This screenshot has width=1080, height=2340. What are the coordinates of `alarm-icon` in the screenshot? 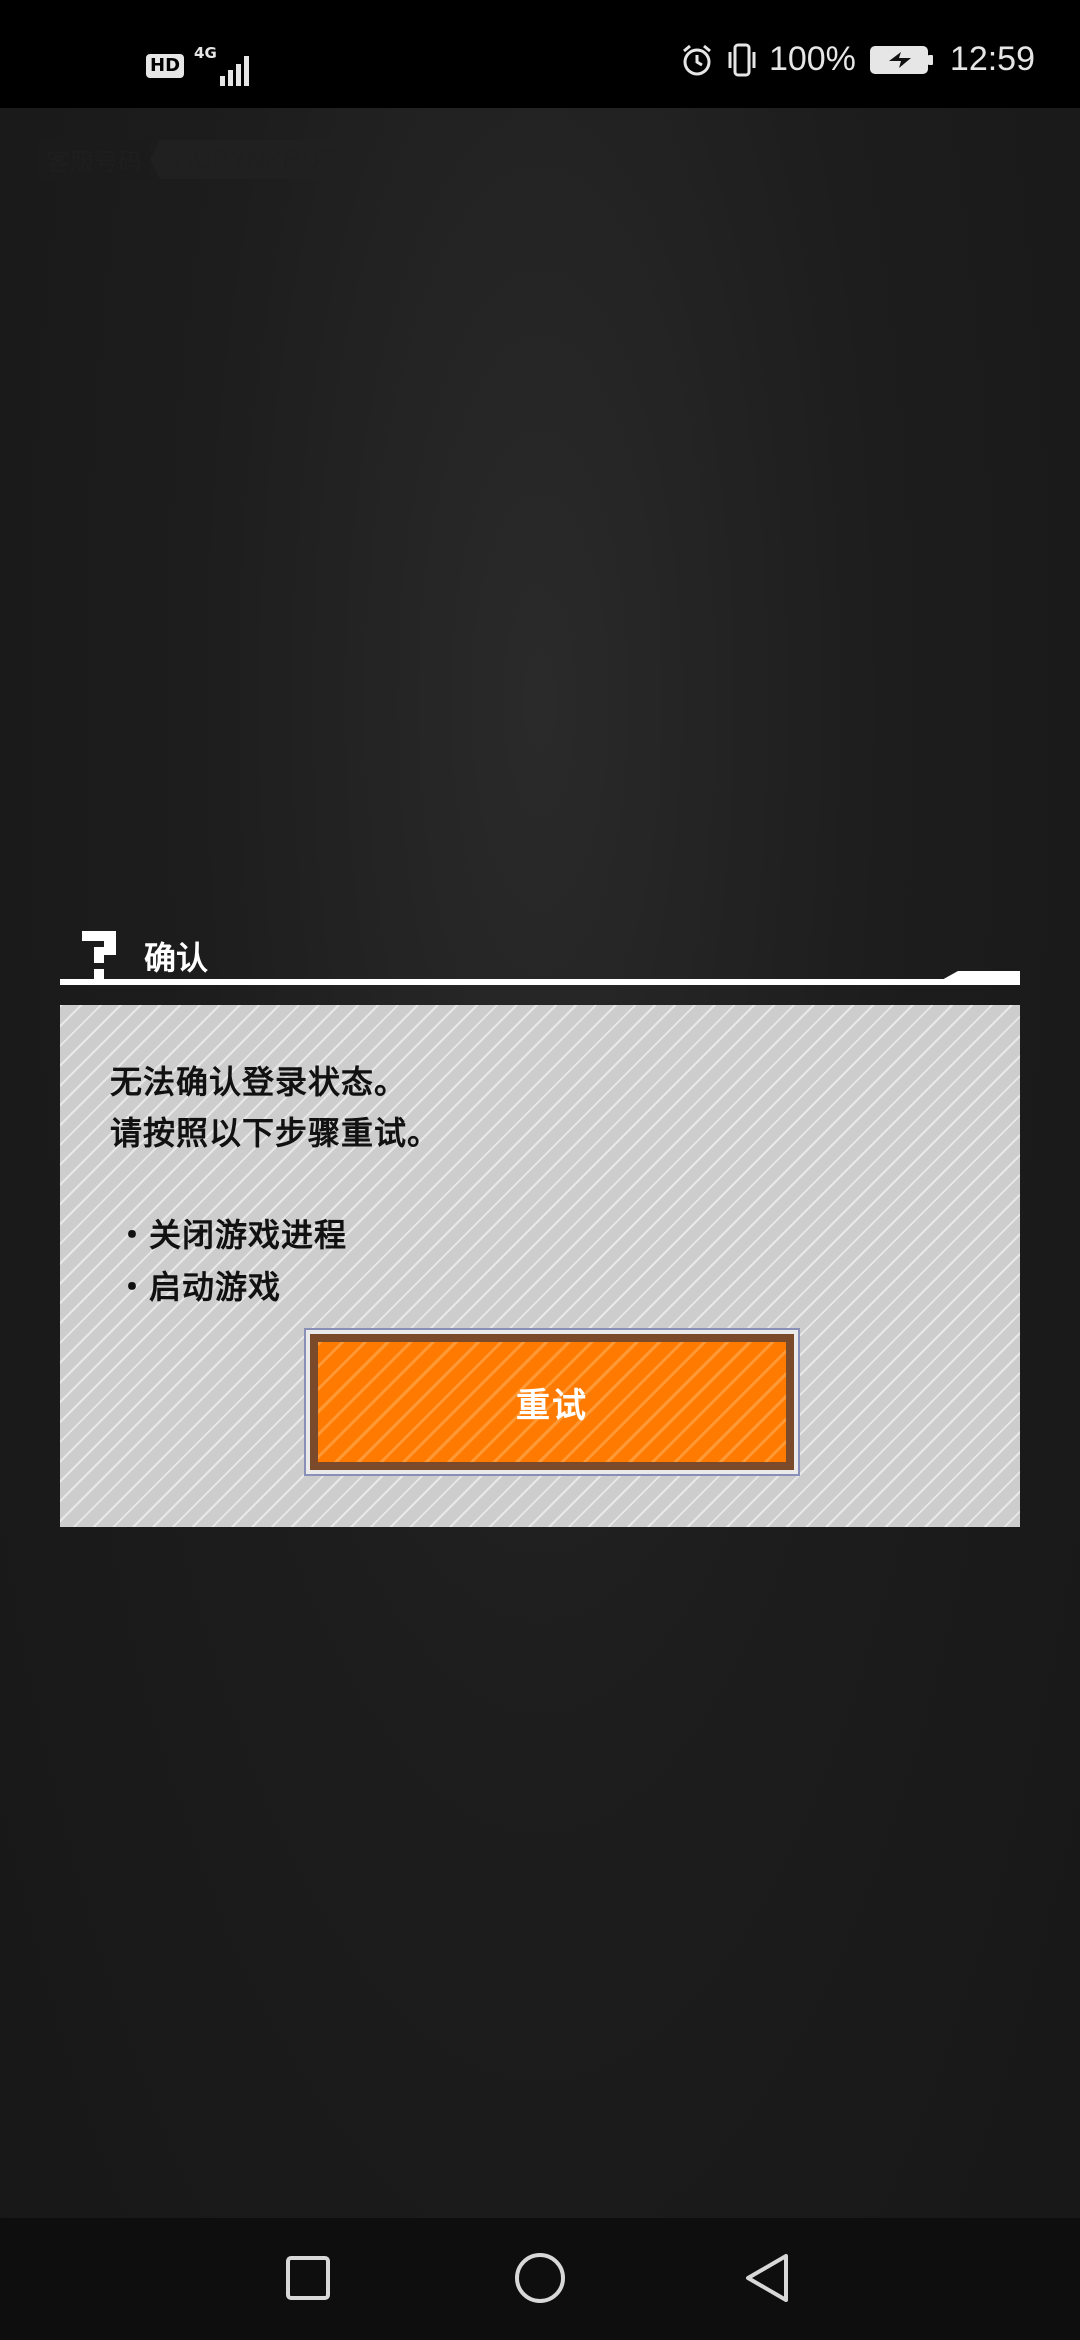 It's located at (696, 59).